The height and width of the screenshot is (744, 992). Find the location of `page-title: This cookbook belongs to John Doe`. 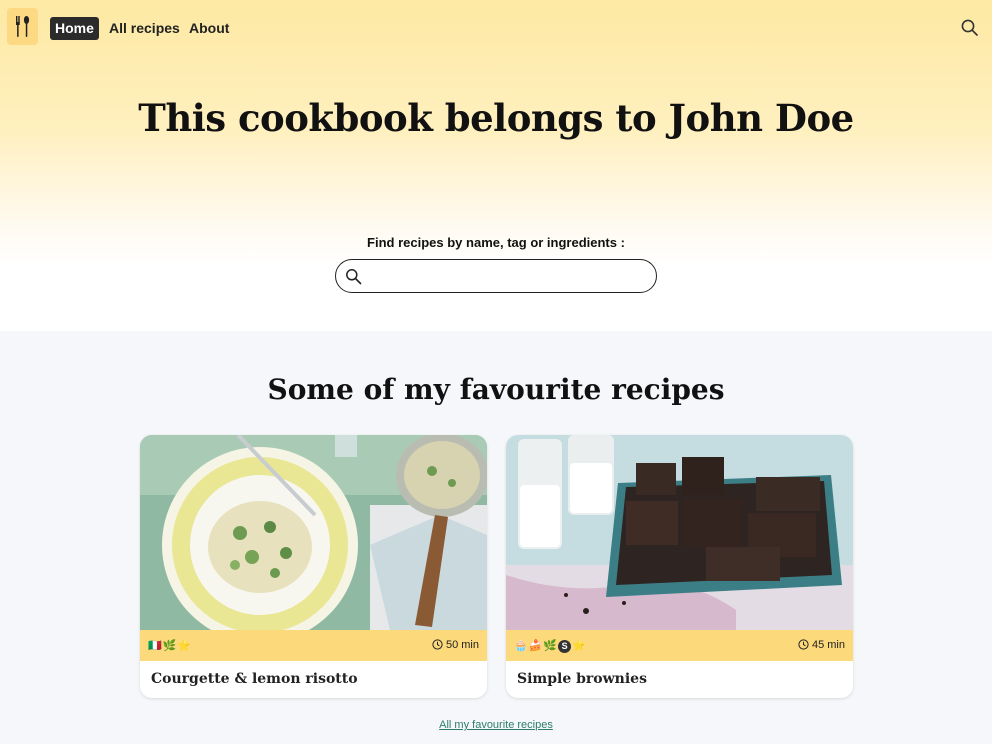

page-title: This cookbook belongs to John Doe is located at coordinates (496, 118).